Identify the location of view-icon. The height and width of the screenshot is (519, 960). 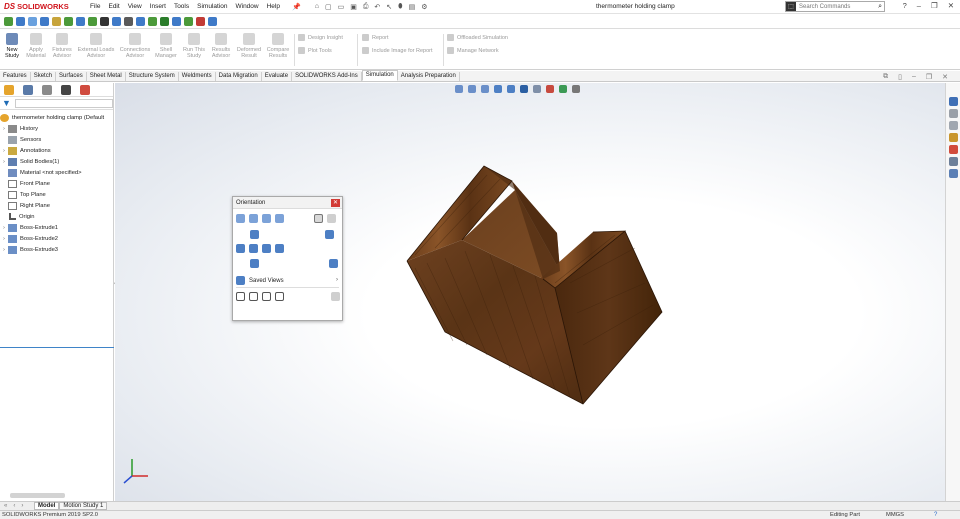
(32, 21).